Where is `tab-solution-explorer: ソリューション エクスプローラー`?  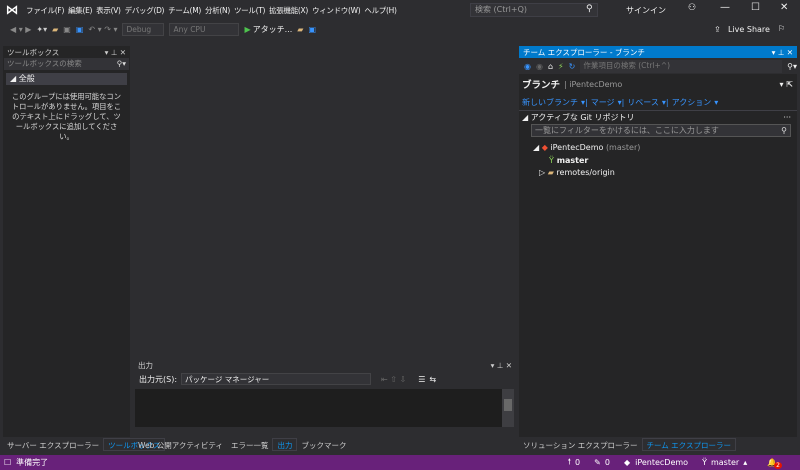
tab-solution-explorer: ソリューション エクスプローラー is located at coordinates (580, 445).